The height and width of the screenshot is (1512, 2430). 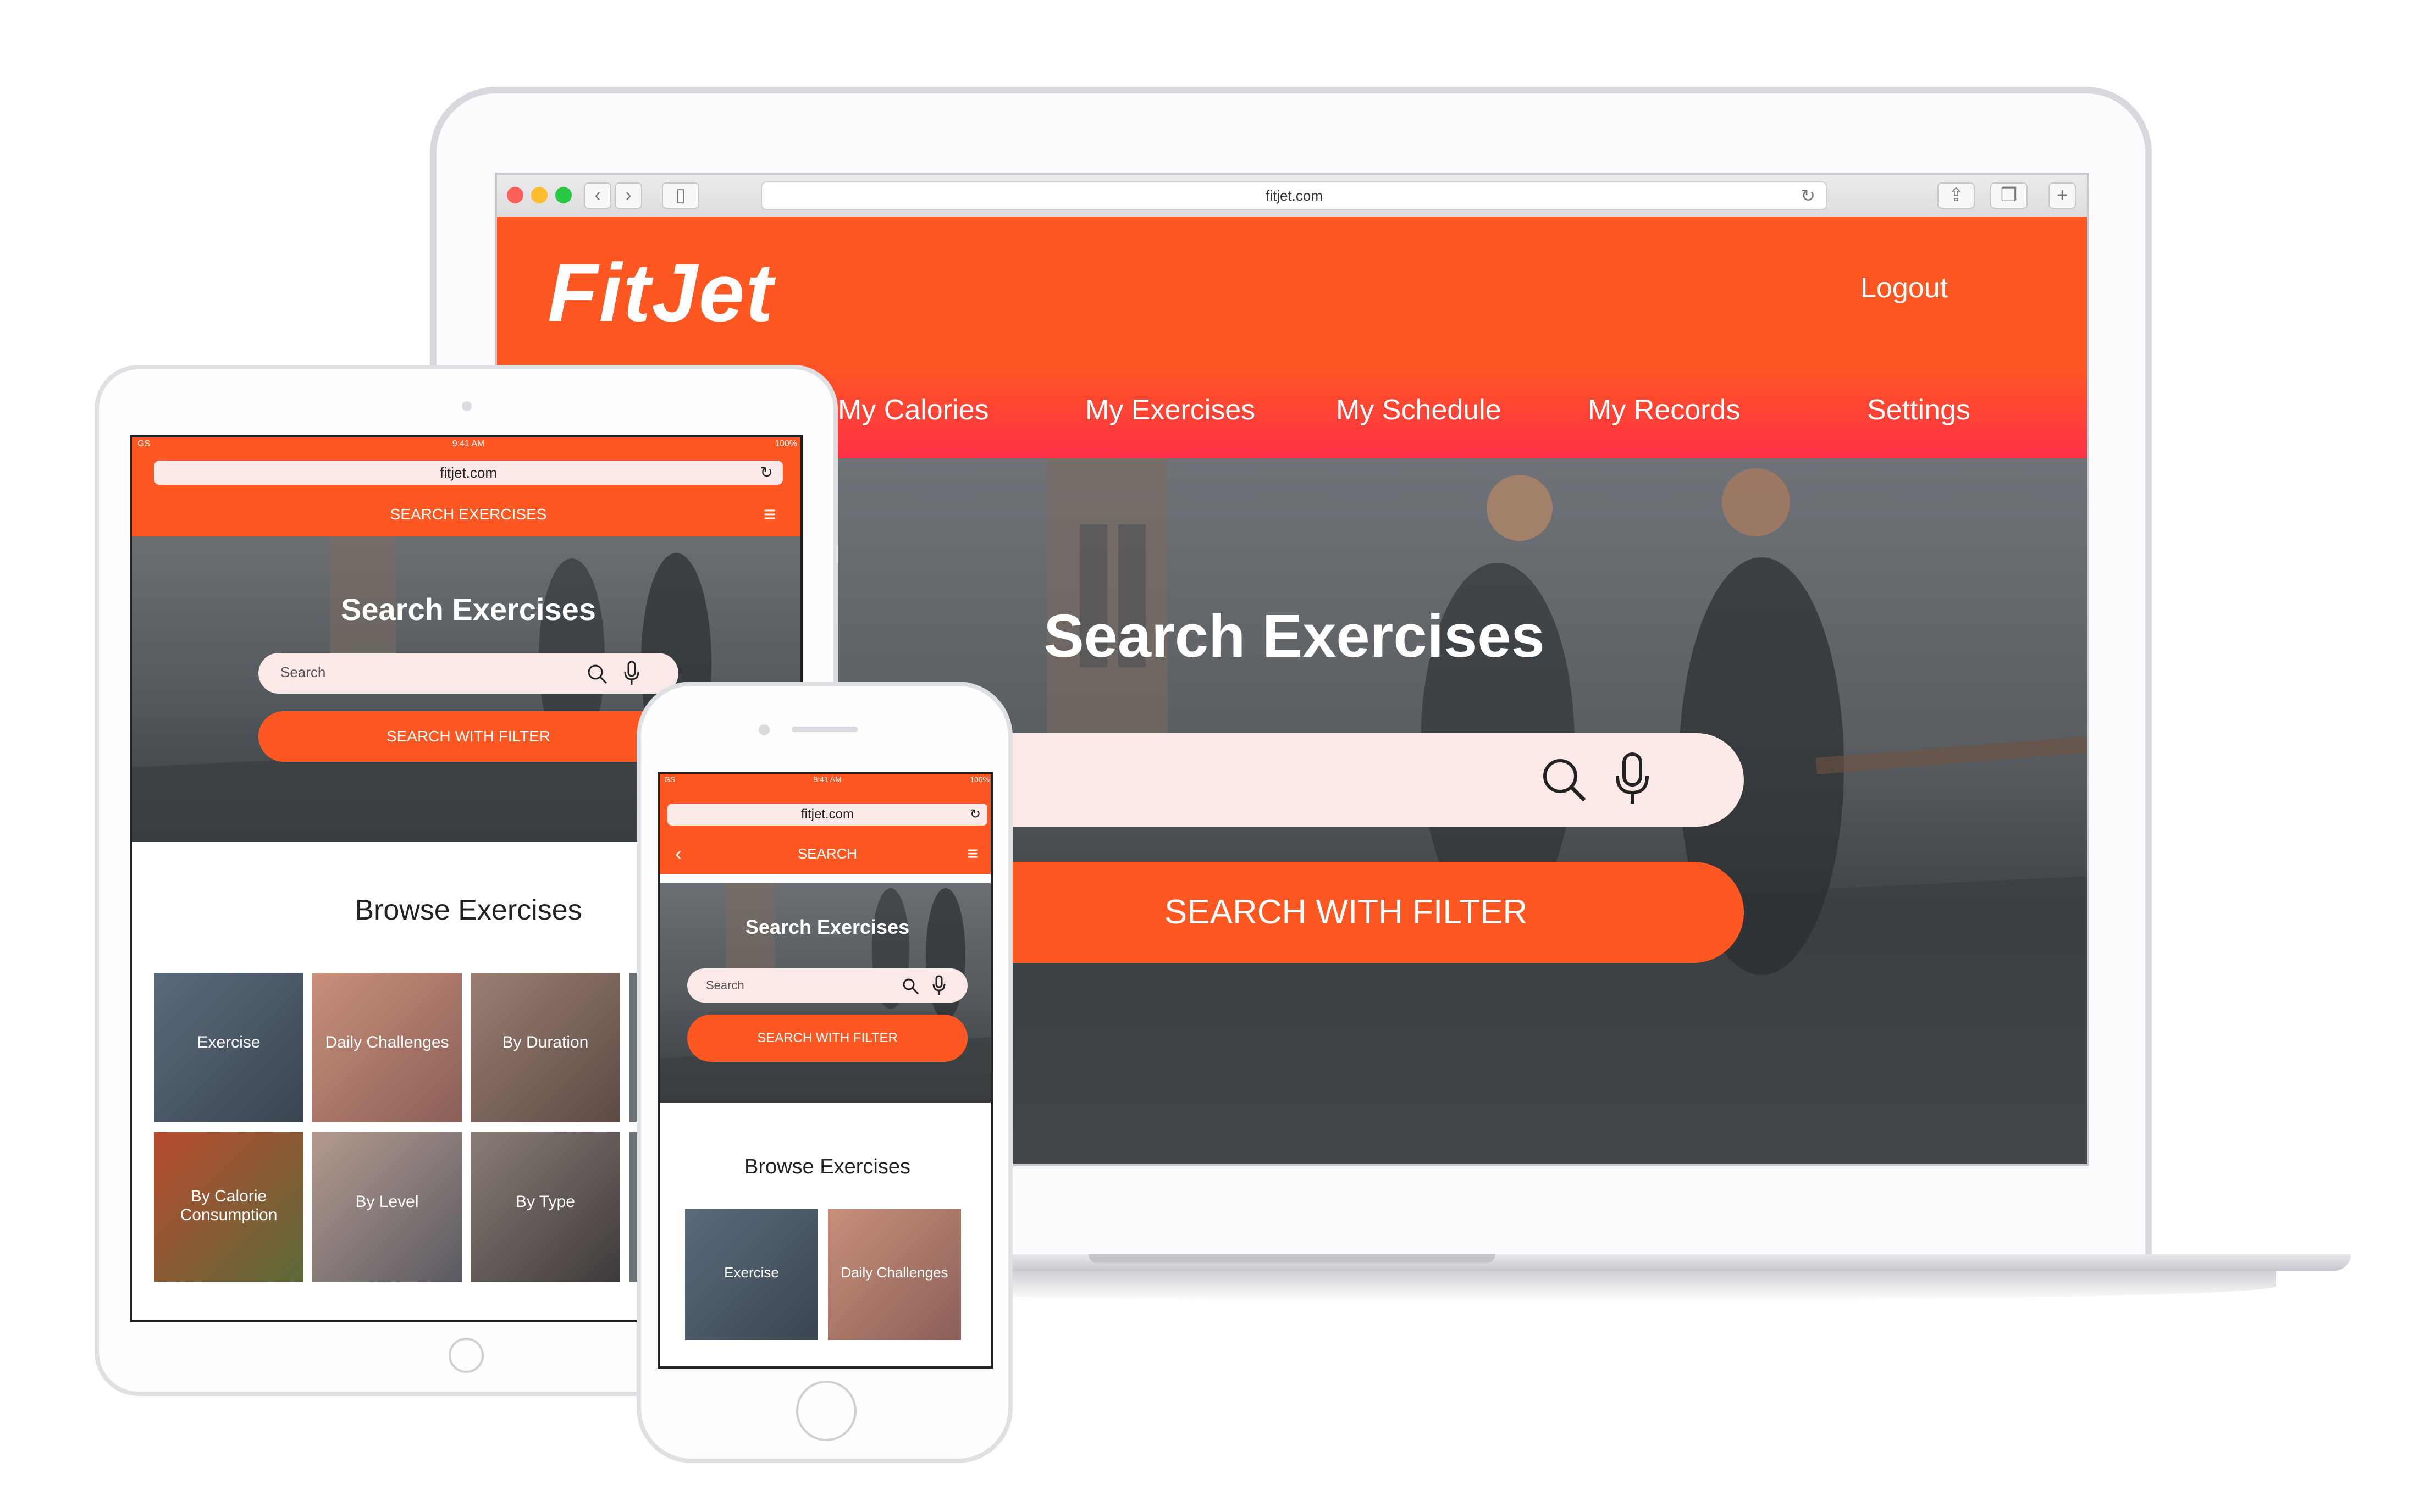 What do you see at coordinates (1956, 195) in the screenshot?
I see `share-icon: ⇪` at bounding box center [1956, 195].